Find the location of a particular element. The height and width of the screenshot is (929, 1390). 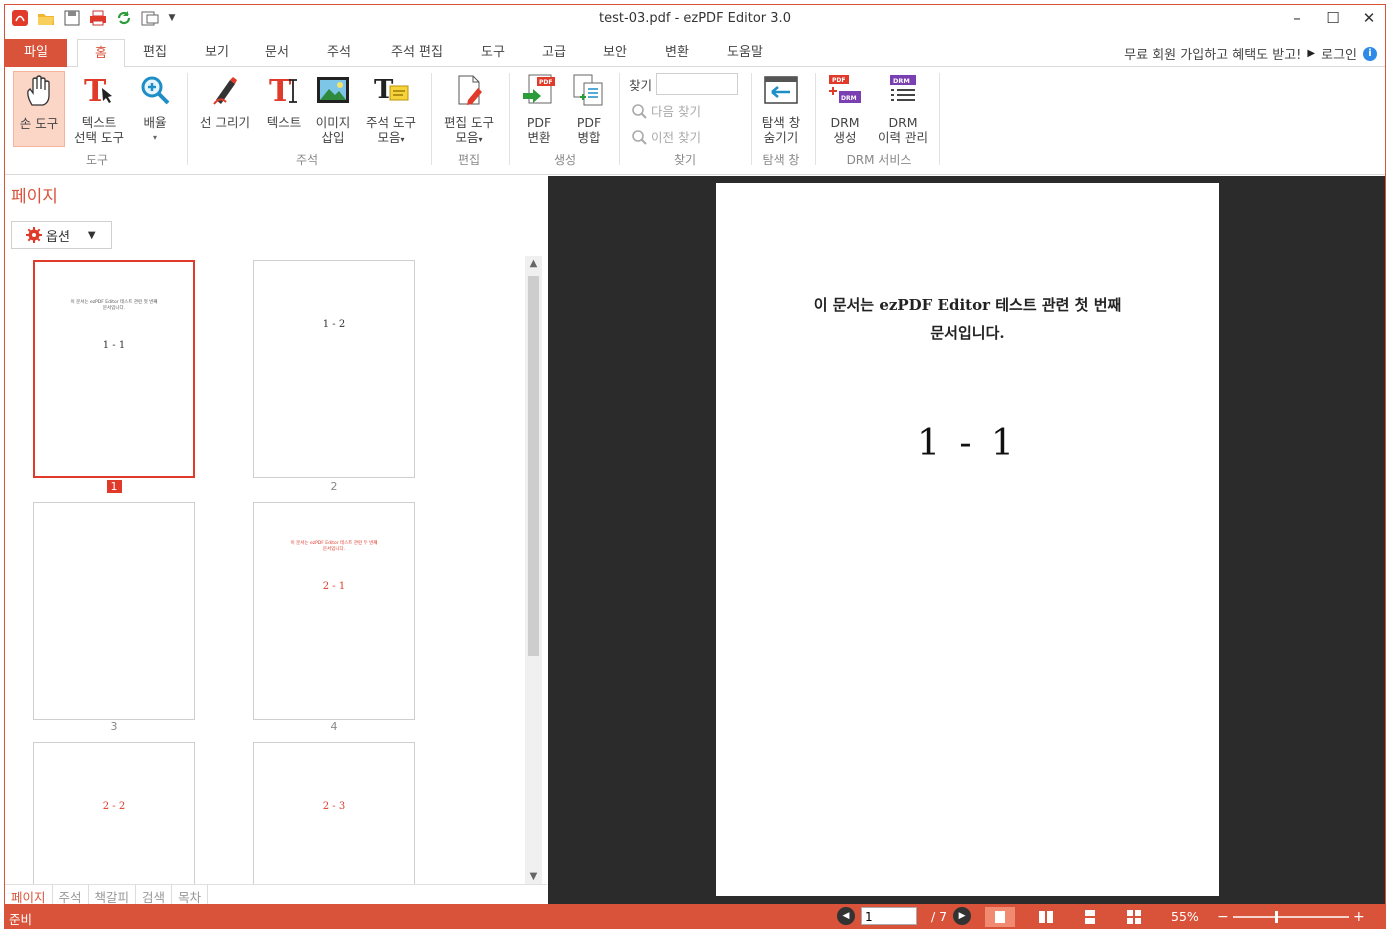

find-prev-label: 이전 찾기 is located at coordinates (676, 137).